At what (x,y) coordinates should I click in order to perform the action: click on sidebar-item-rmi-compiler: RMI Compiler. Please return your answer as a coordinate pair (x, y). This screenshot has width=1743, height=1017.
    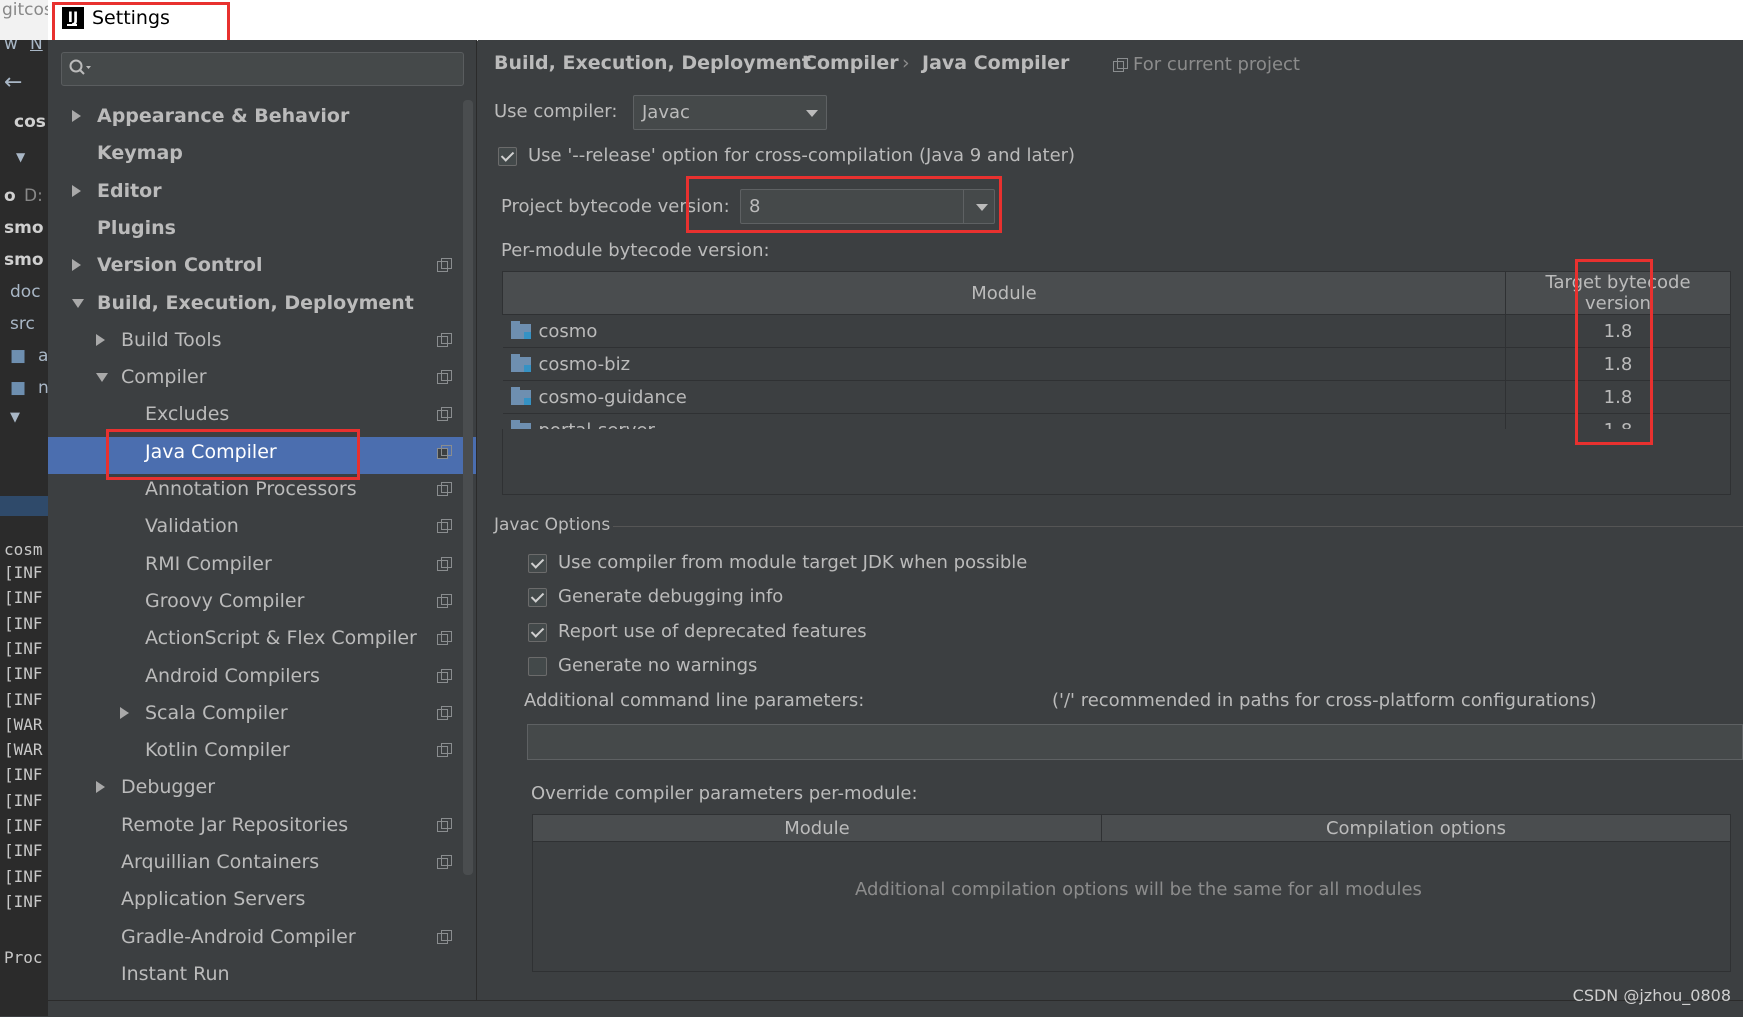
    Looking at the image, I should click on (208, 564).